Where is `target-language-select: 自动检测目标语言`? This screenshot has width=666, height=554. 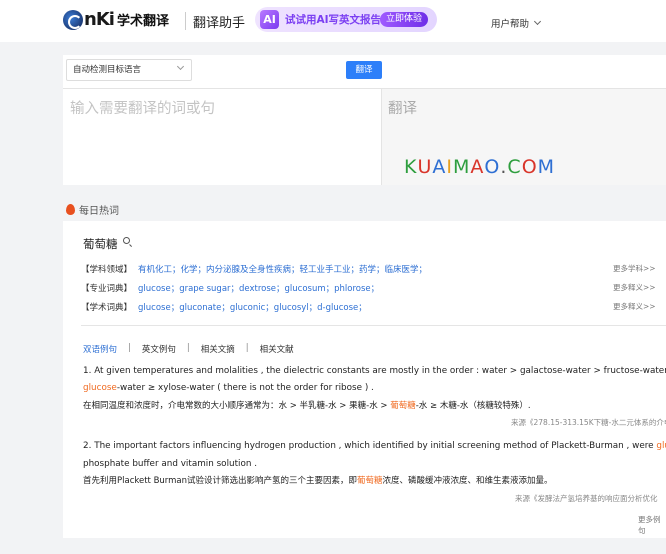
target-language-select: 自动检测目标语言 is located at coordinates (129, 70).